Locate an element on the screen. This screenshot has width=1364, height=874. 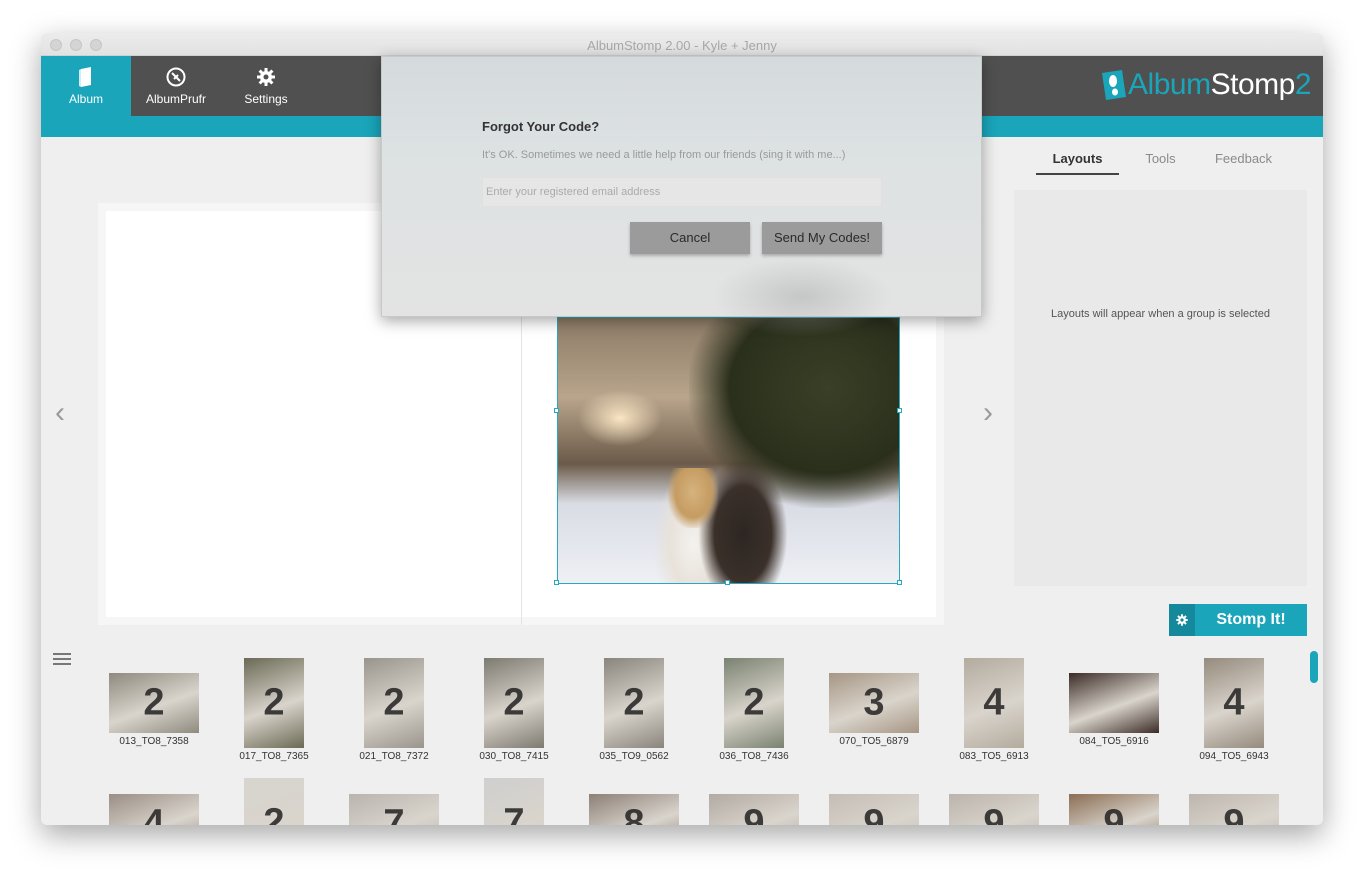
thumbnail-caption: 070_TO5_6879 is located at coordinates (874, 741).